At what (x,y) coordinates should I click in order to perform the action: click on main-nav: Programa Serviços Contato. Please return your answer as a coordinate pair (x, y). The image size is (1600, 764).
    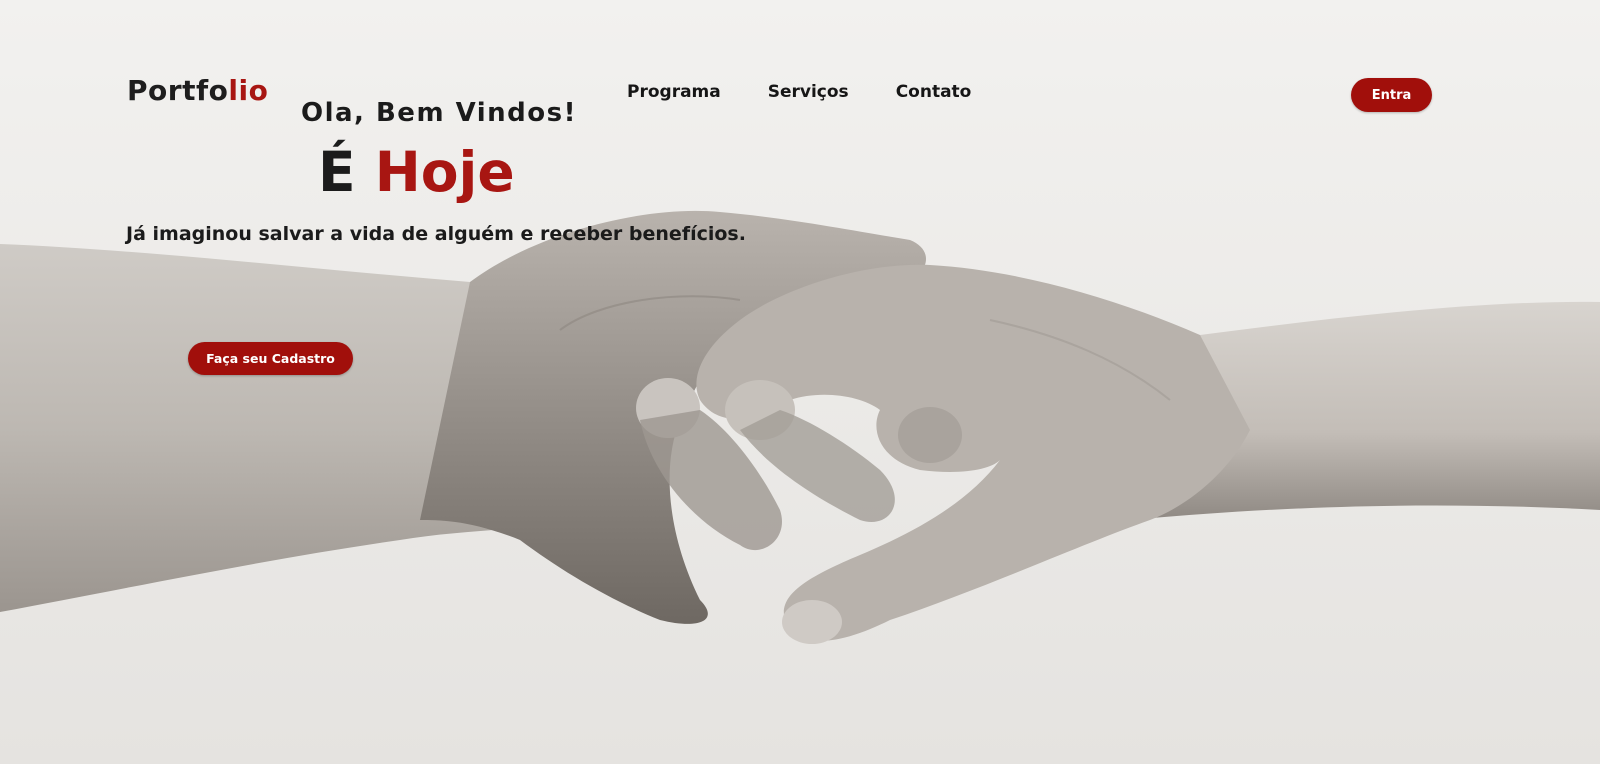
    Looking at the image, I should click on (799, 92).